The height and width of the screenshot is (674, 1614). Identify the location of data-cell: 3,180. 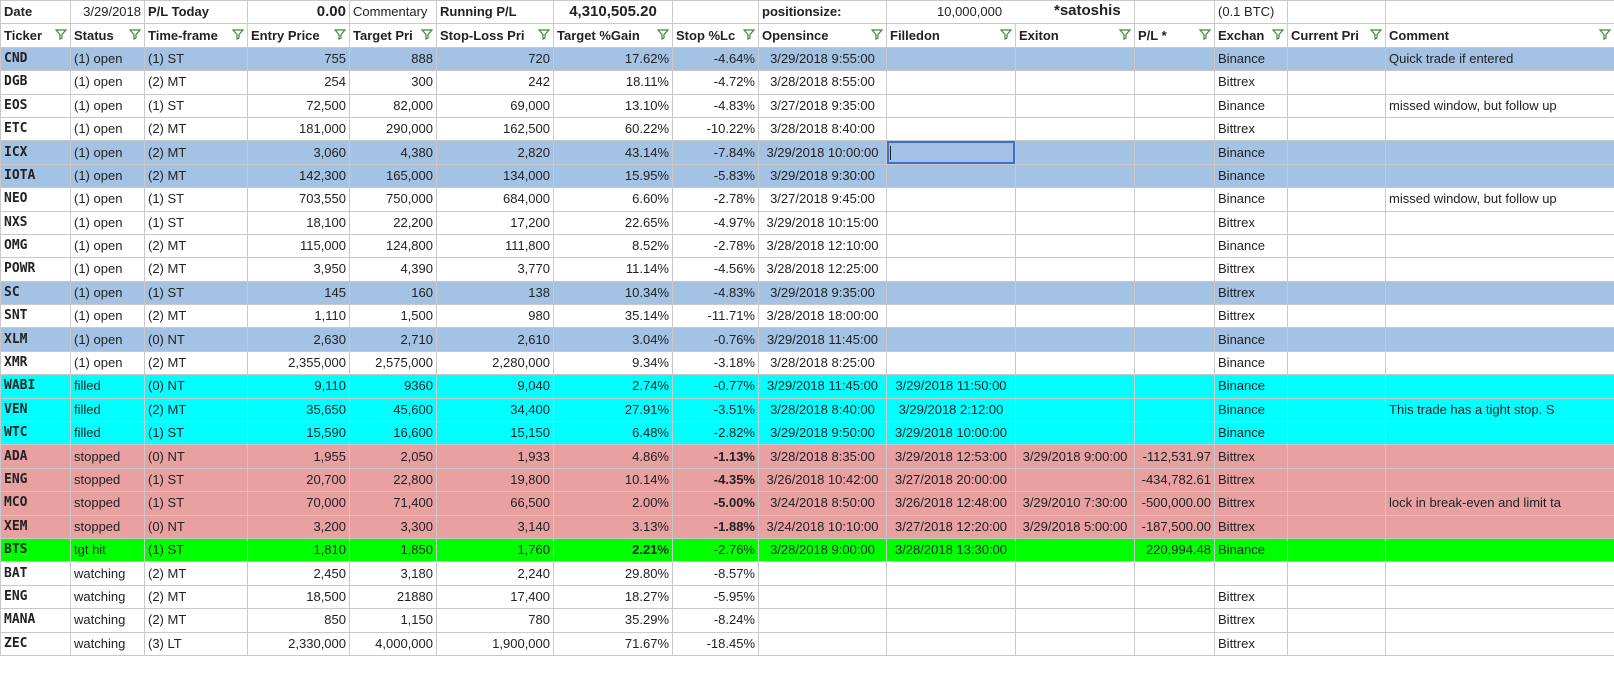
(393, 573).